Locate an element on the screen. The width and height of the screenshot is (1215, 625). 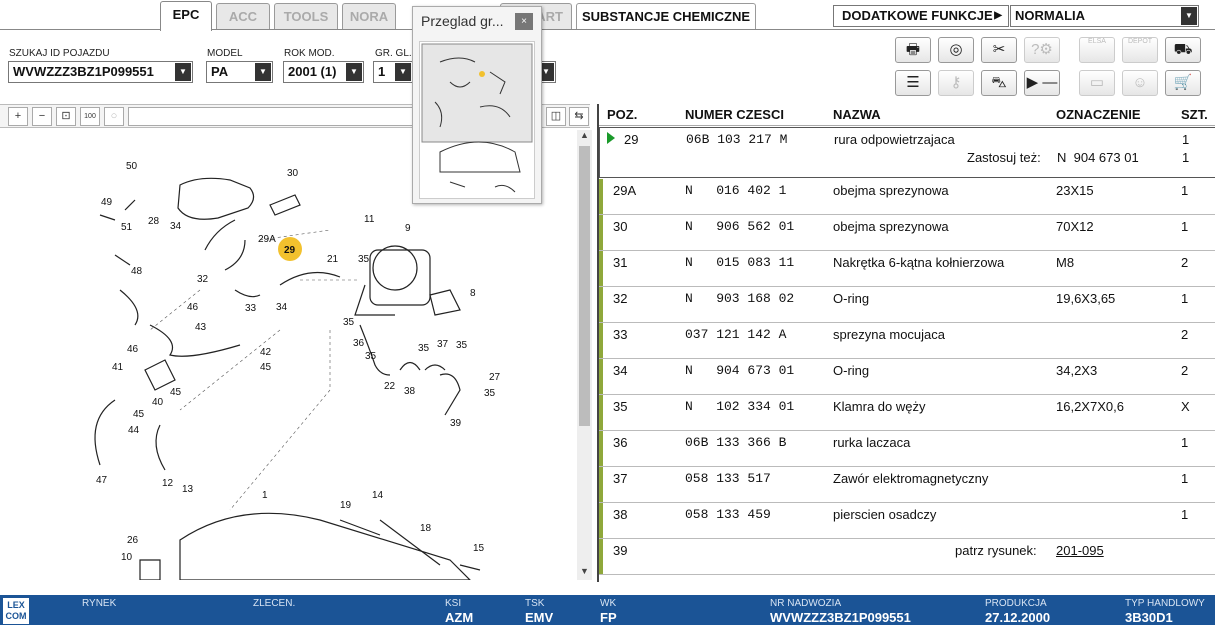
tab-chemical-substances: SUBSTANCJE CHEMICZNE is located at coordinates (666, 16).